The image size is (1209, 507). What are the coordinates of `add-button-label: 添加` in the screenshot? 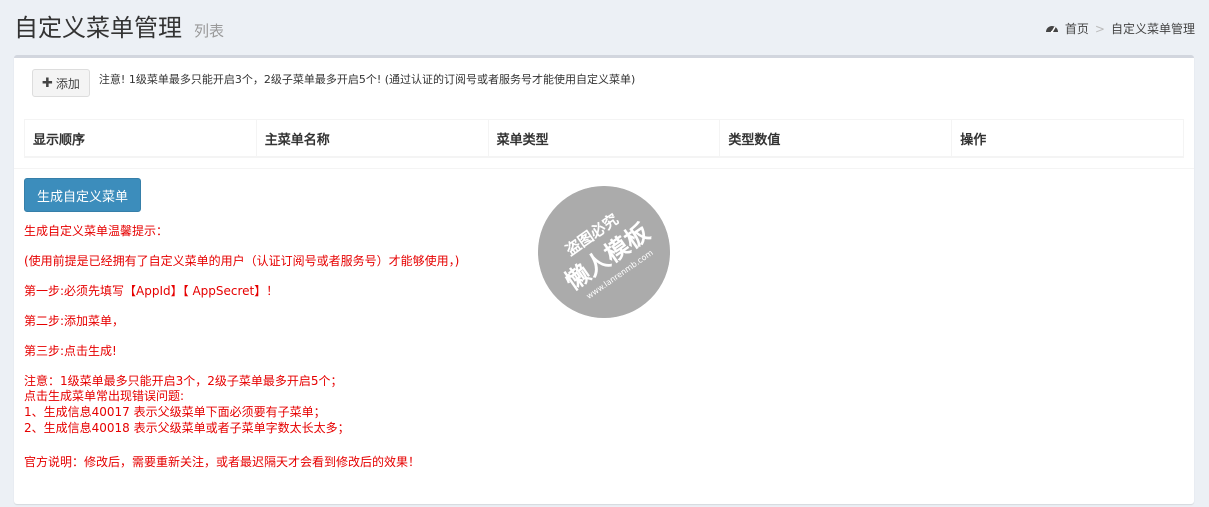 It's located at (67, 83).